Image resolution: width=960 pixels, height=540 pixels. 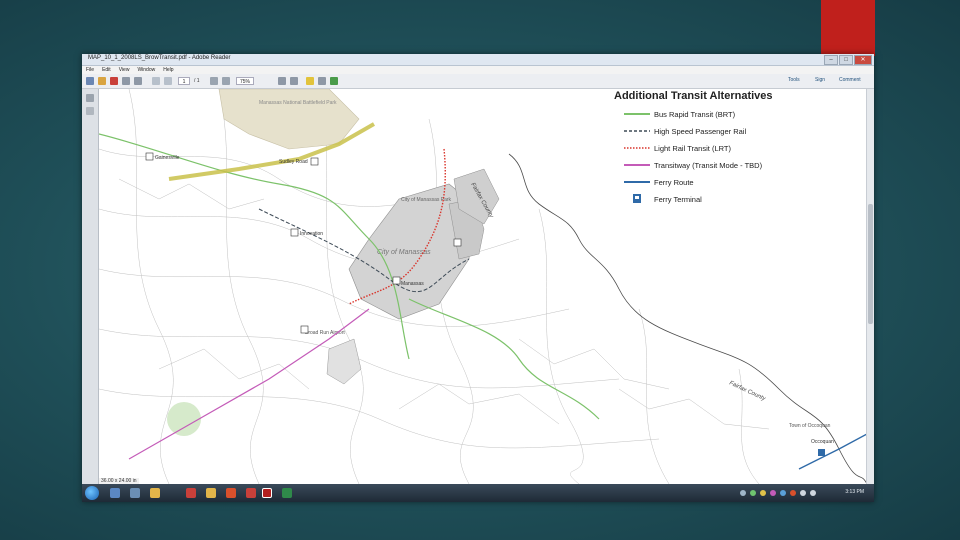 What do you see at coordinates (245, 81) in the screenshot?
I see `zoom-level-input: 75%` at bounding box center [245, 81].